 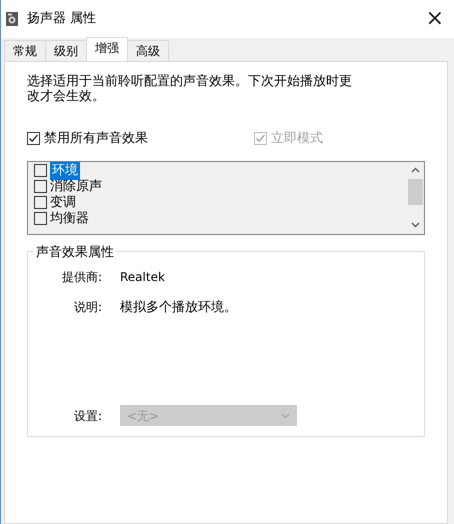 I want to click on field-label: 设置:, so click(x=87, y=416).